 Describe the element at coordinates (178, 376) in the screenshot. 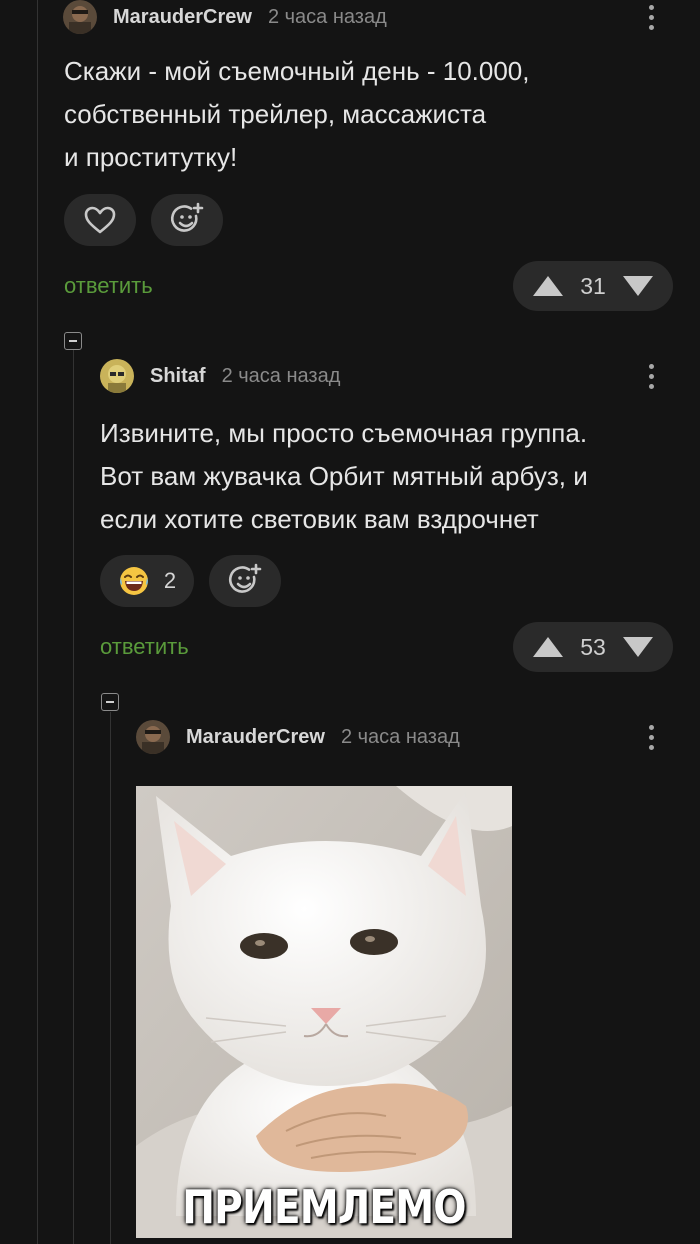

I see `author-name: Shitaf` at that location.